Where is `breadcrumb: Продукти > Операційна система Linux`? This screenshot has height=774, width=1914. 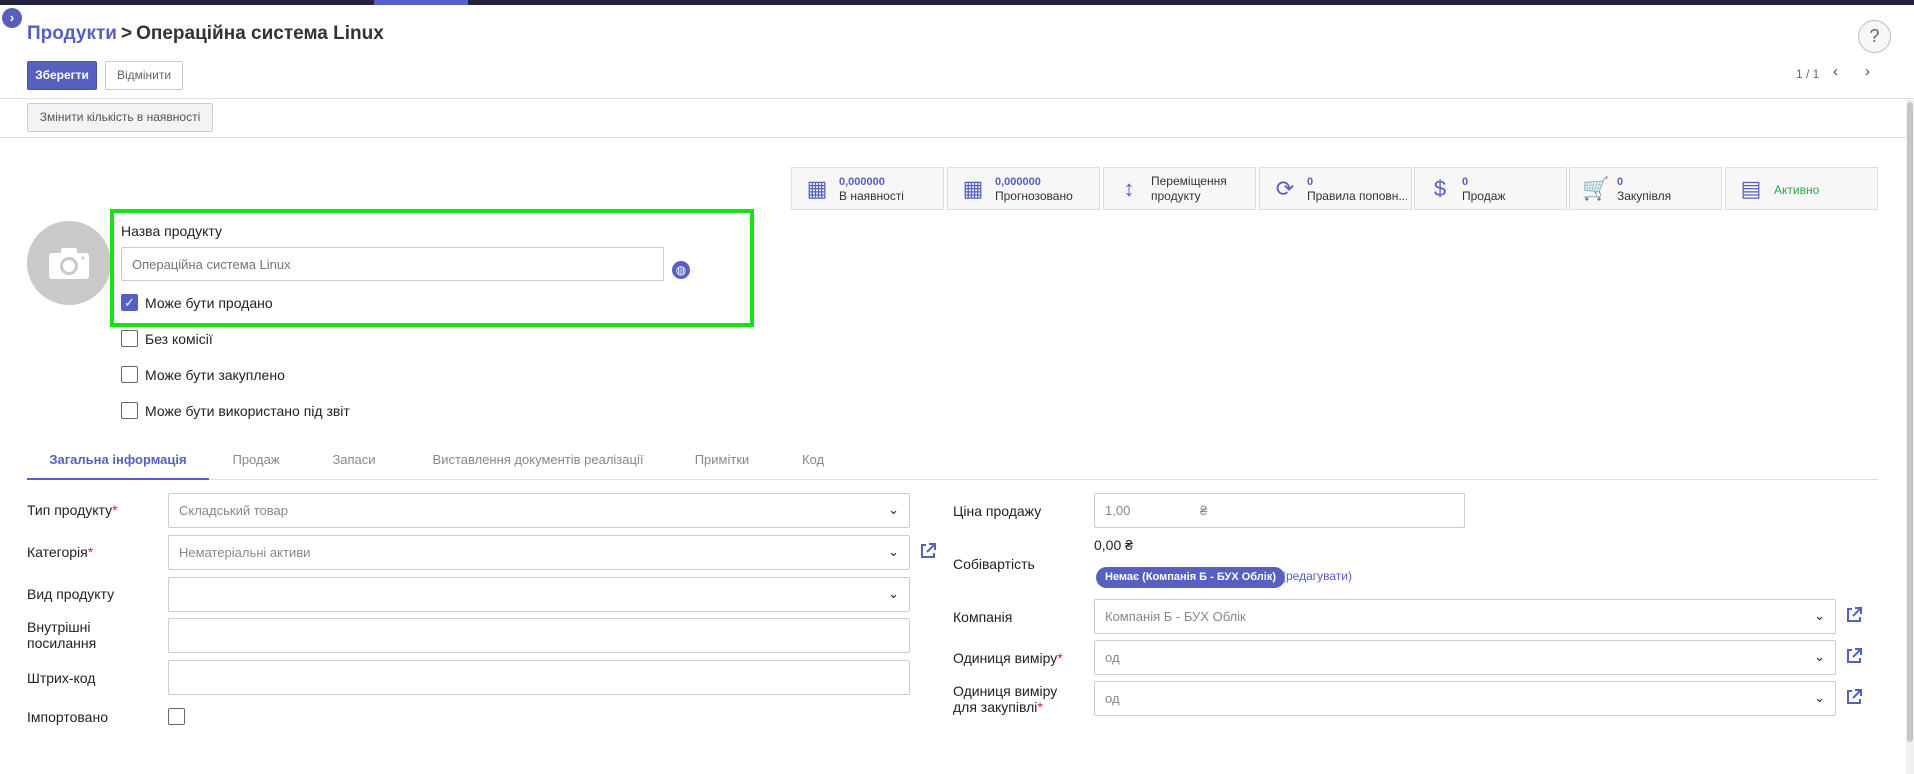
breadcrumb: Продукти > Операційна система Linux is located at coordinates (205, 34).